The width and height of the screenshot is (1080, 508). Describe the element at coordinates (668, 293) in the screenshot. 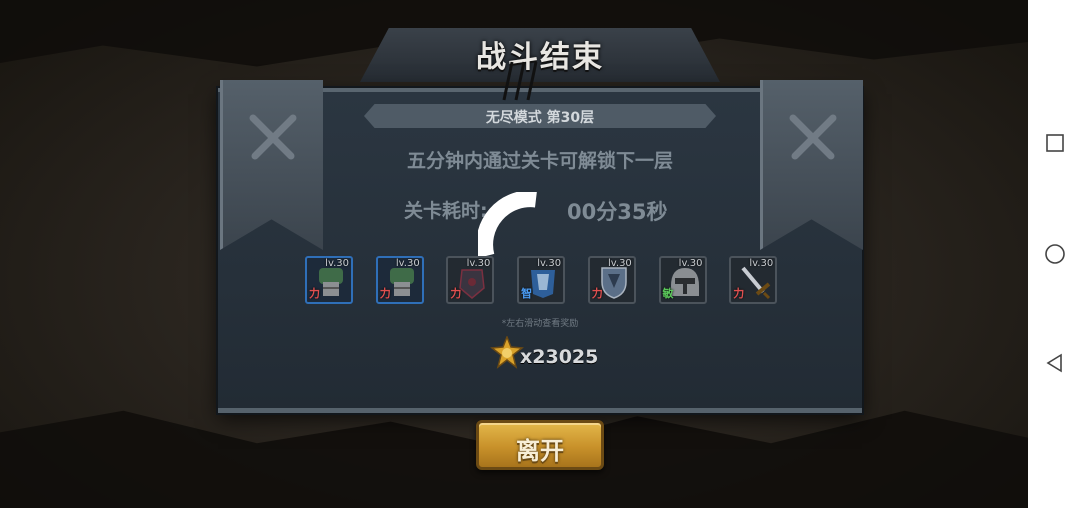

I see `item-attribute: 敏` at that location.